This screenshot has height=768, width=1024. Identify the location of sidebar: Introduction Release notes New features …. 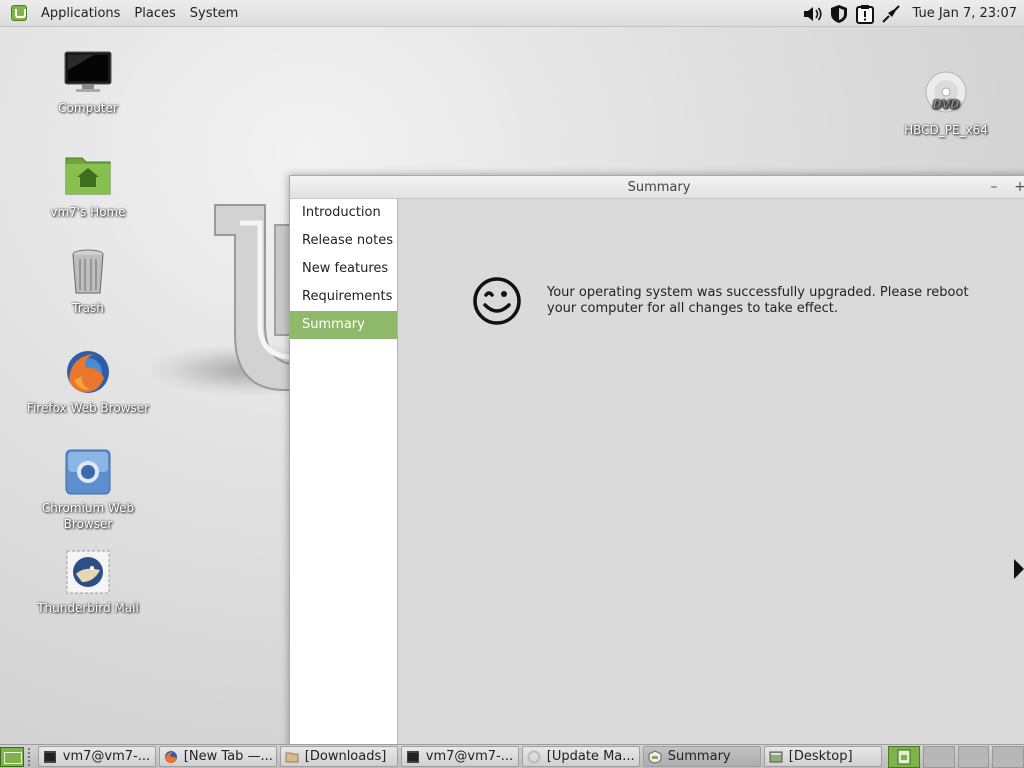
(344, 475).